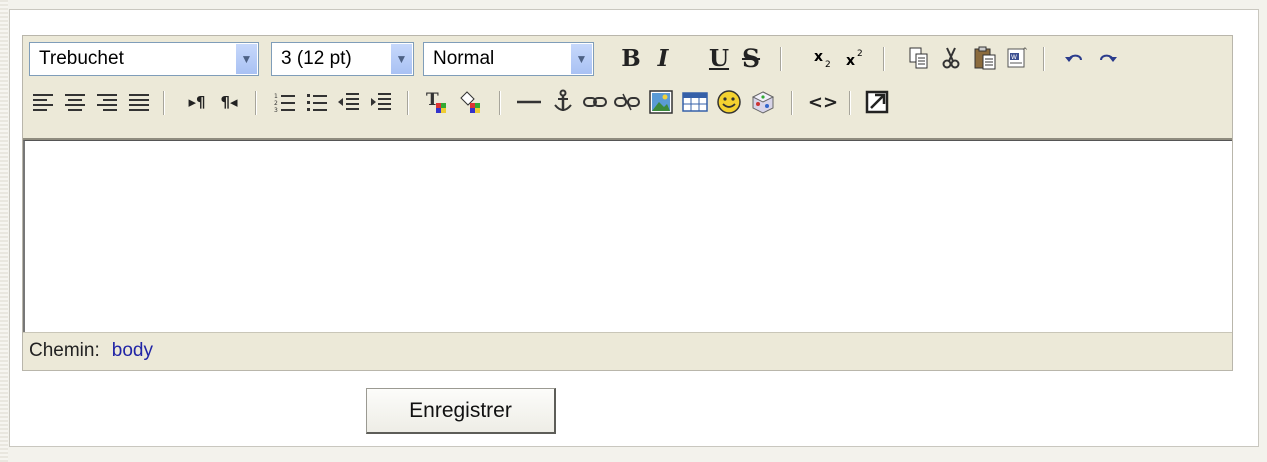 This screenshot has width=1267, height=462. I want to click on redo-icon, so click(1108, 58).